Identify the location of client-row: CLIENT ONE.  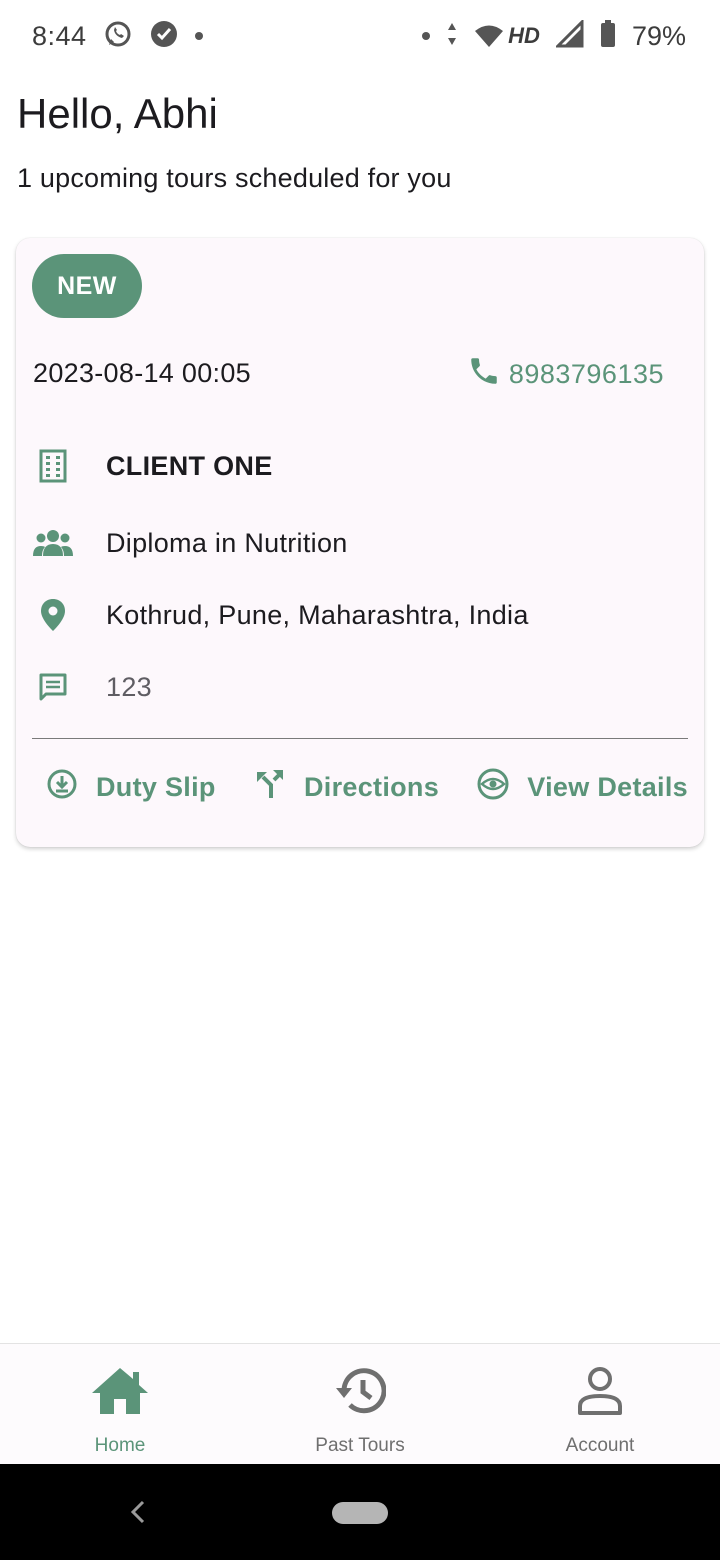
(153, 466).